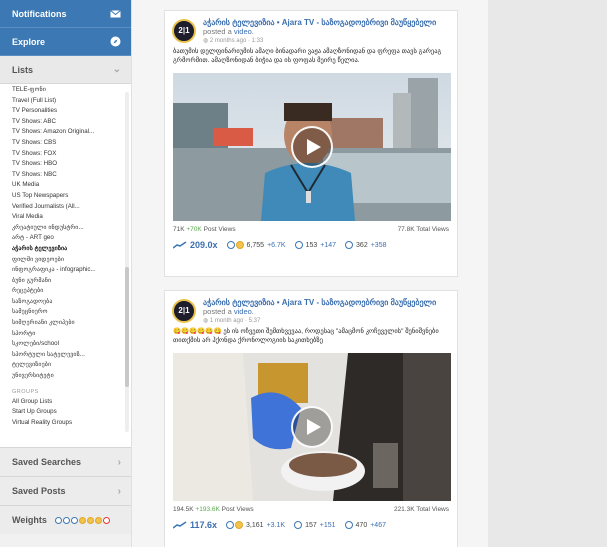 This screenshot has height=547, width=607. Describe the element at coordinates (255, 245) in the screenshot. I see `reactions-value: 6,755` at that location.